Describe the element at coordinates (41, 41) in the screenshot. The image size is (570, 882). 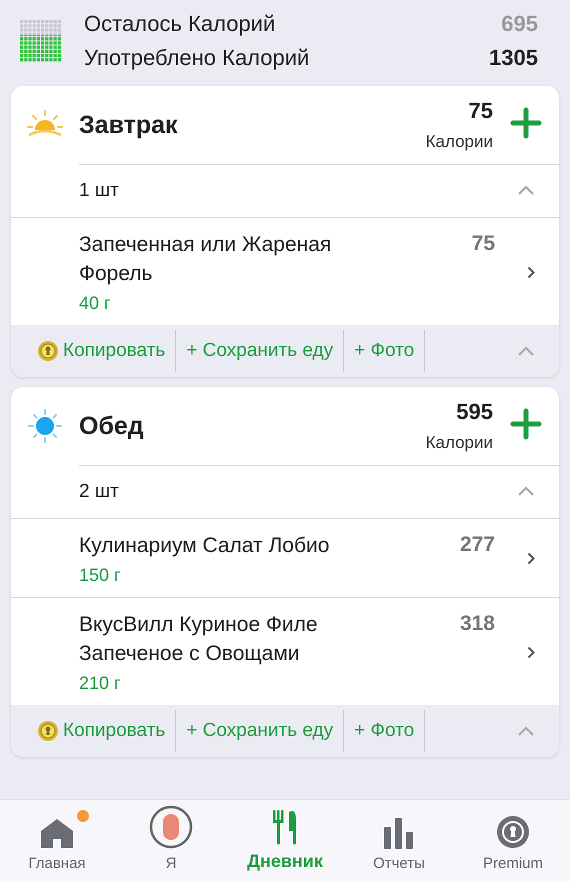
I see `calorie-grid-icon` at that location.